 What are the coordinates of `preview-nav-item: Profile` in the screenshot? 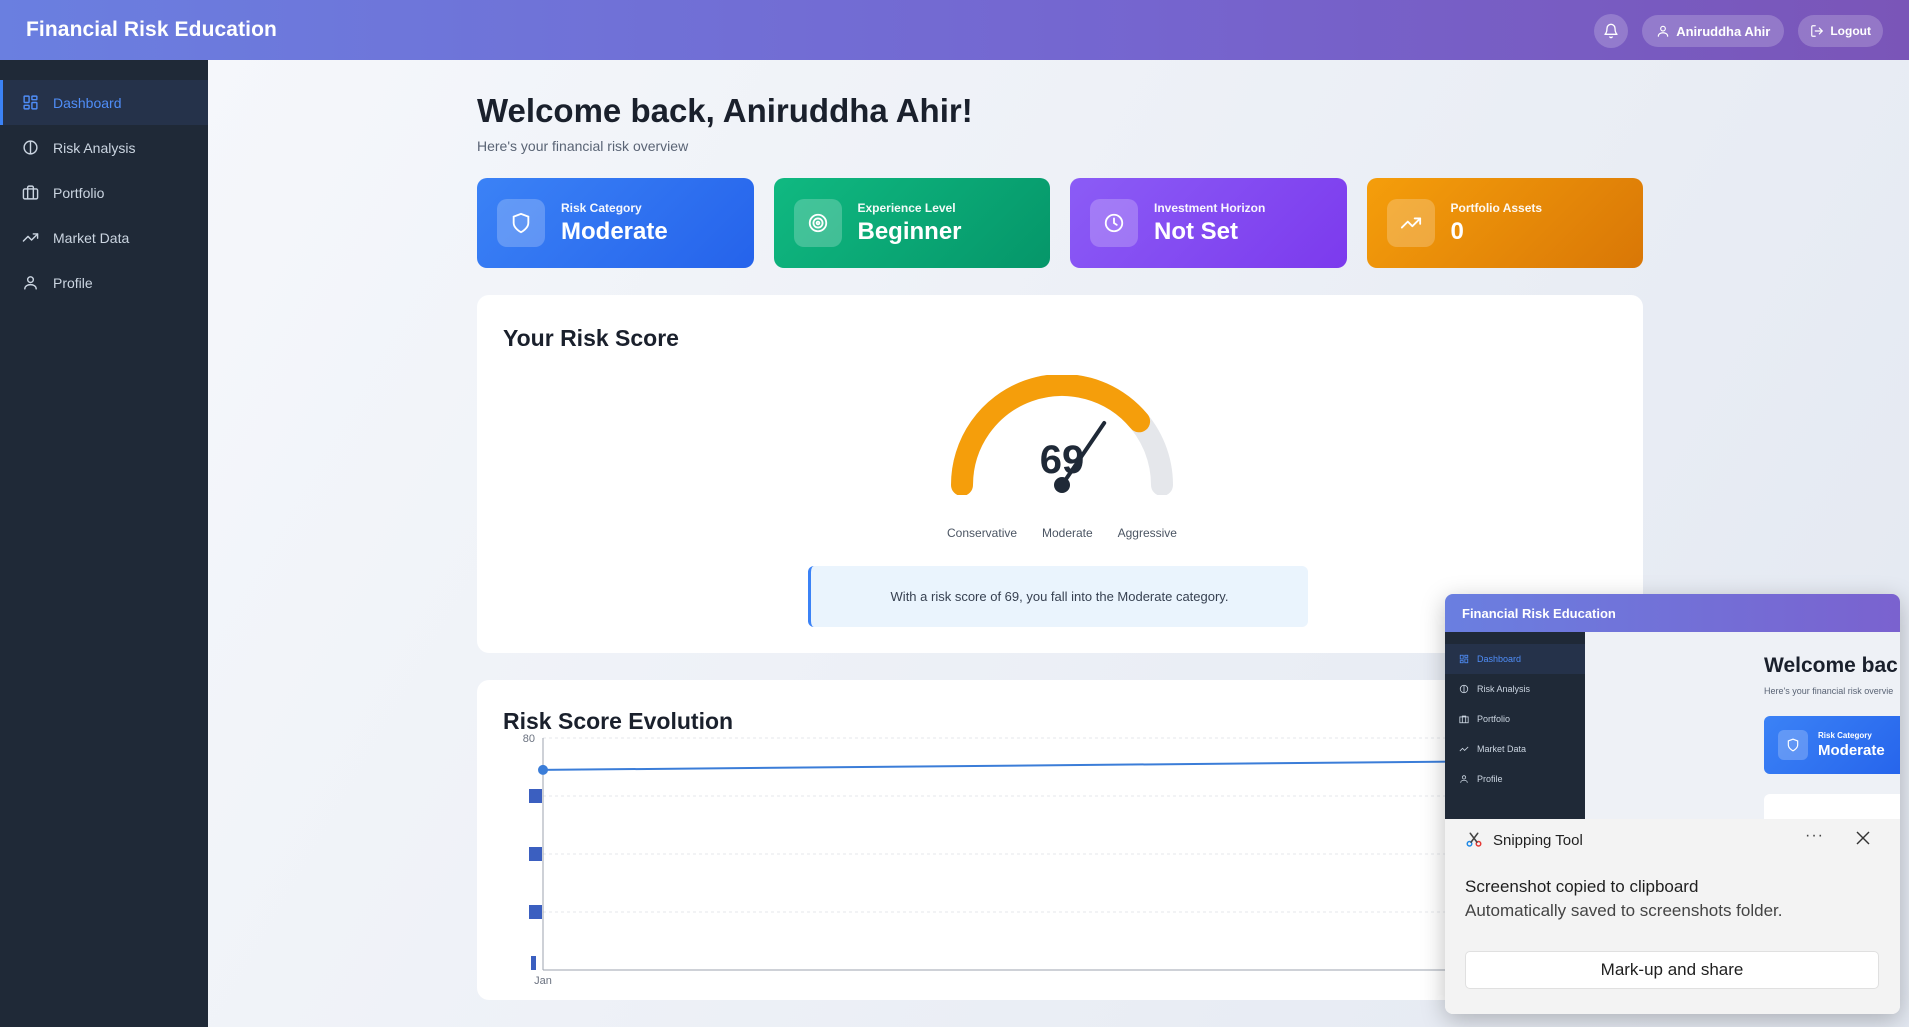 It's located at (1515, 779).